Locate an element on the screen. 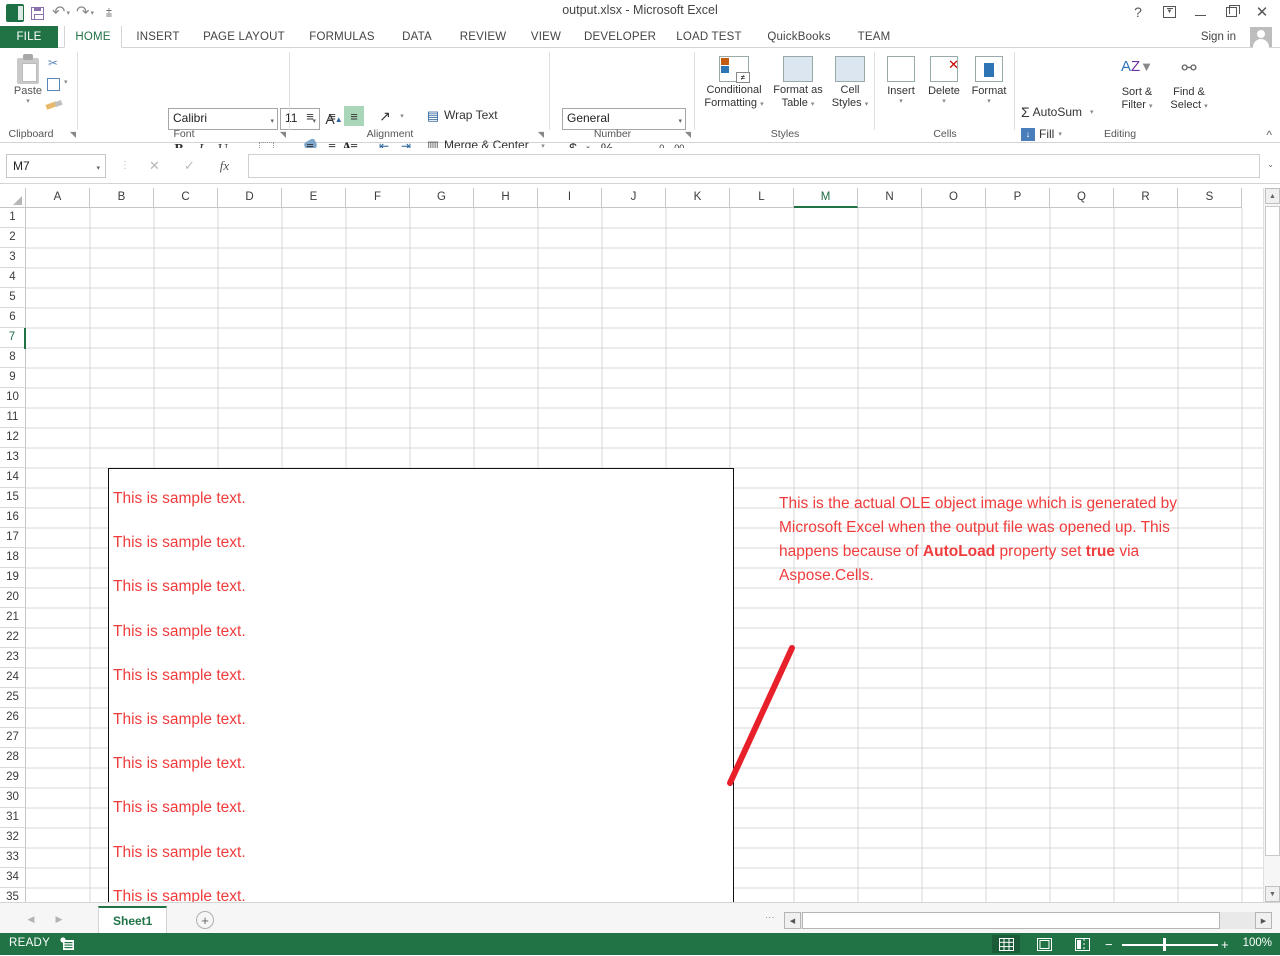  row-header-30: 30 is located at coordinates (13, 798).